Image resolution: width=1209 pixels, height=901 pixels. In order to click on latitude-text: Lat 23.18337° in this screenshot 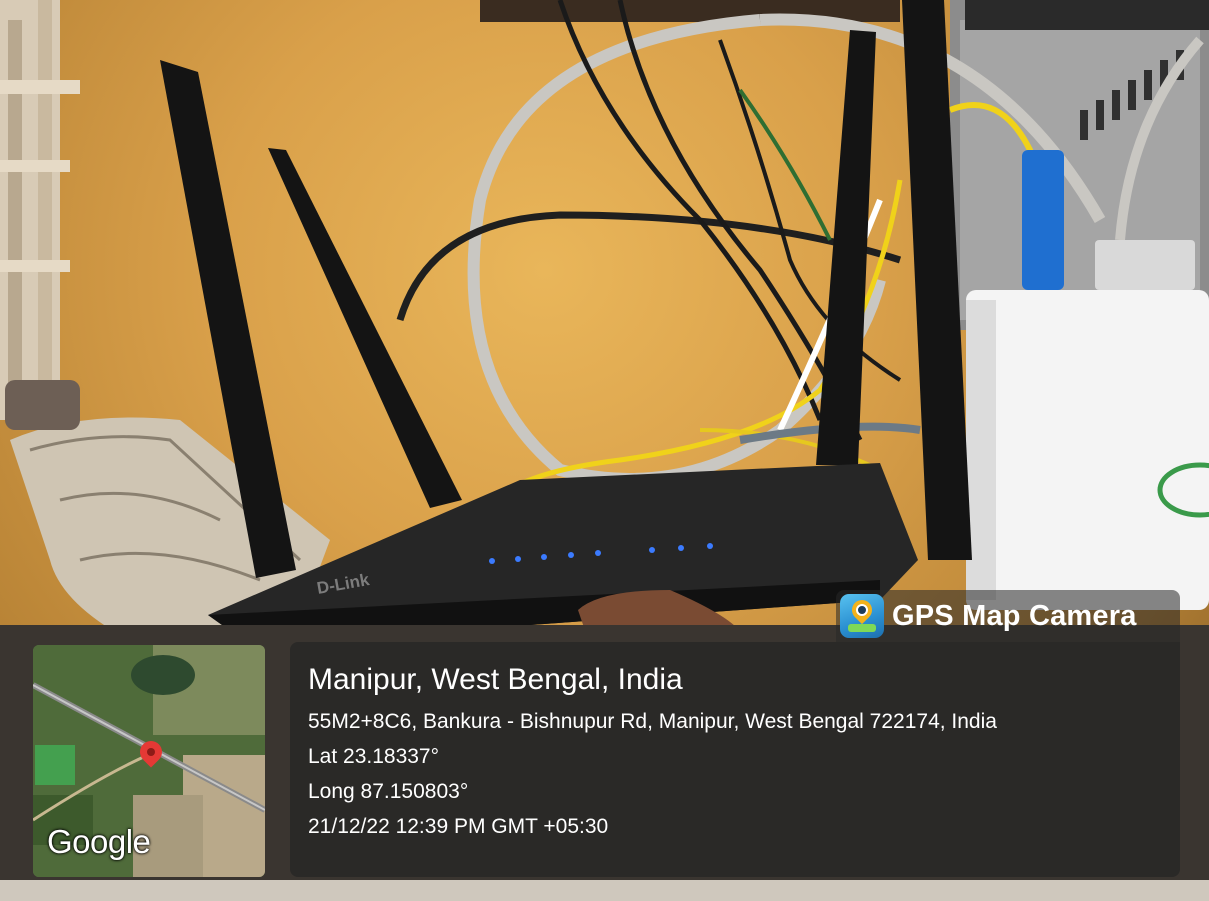, I will do `click(374, 756)`.